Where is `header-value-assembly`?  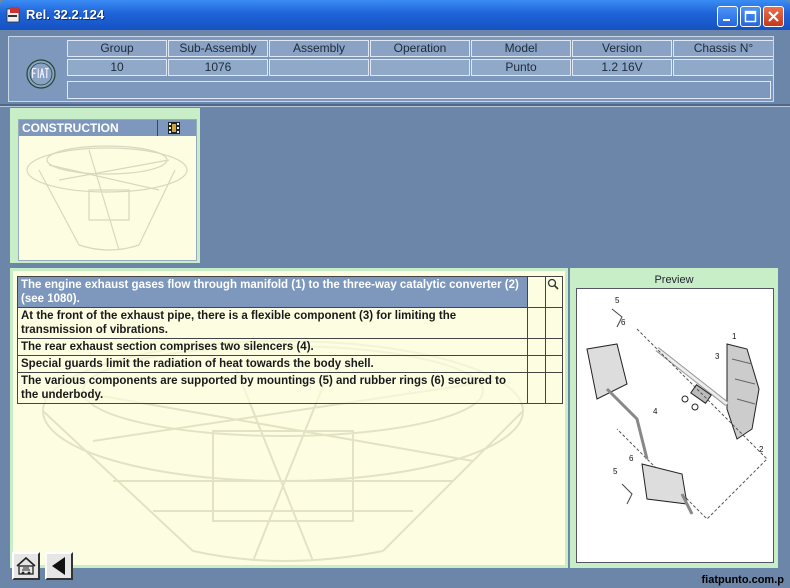 header-value-assembly is located at coordinates (319, 67).